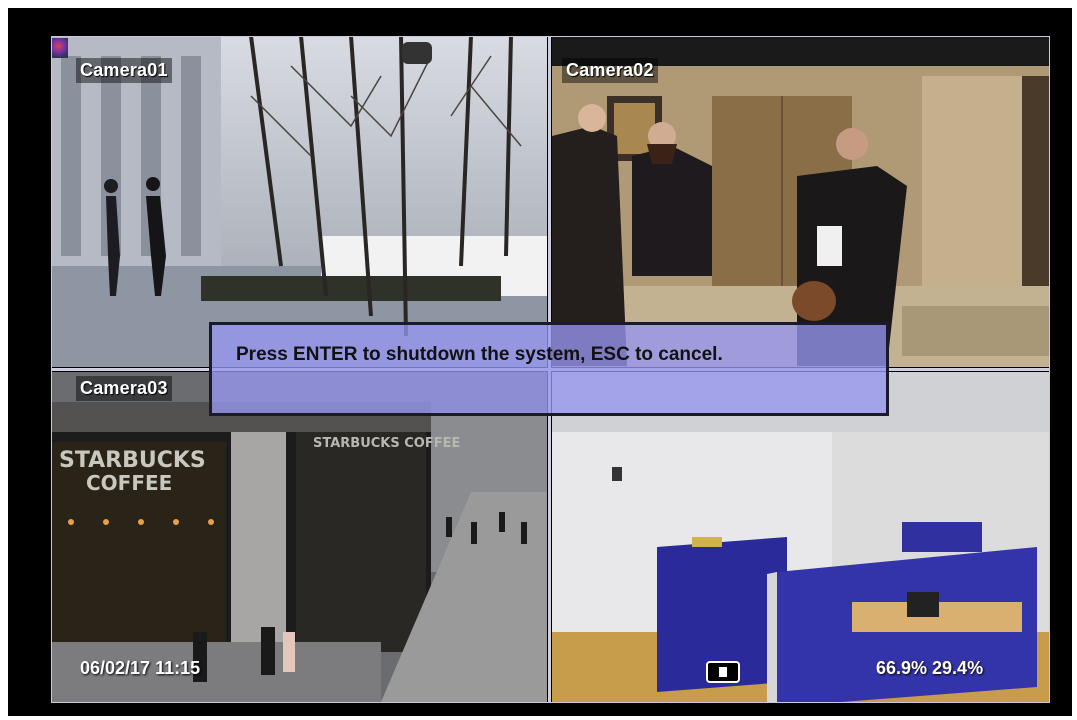  Describe the element at coordinates (610, 70) in the screenshot. I see `camera-label-2: Camera02` at that location.